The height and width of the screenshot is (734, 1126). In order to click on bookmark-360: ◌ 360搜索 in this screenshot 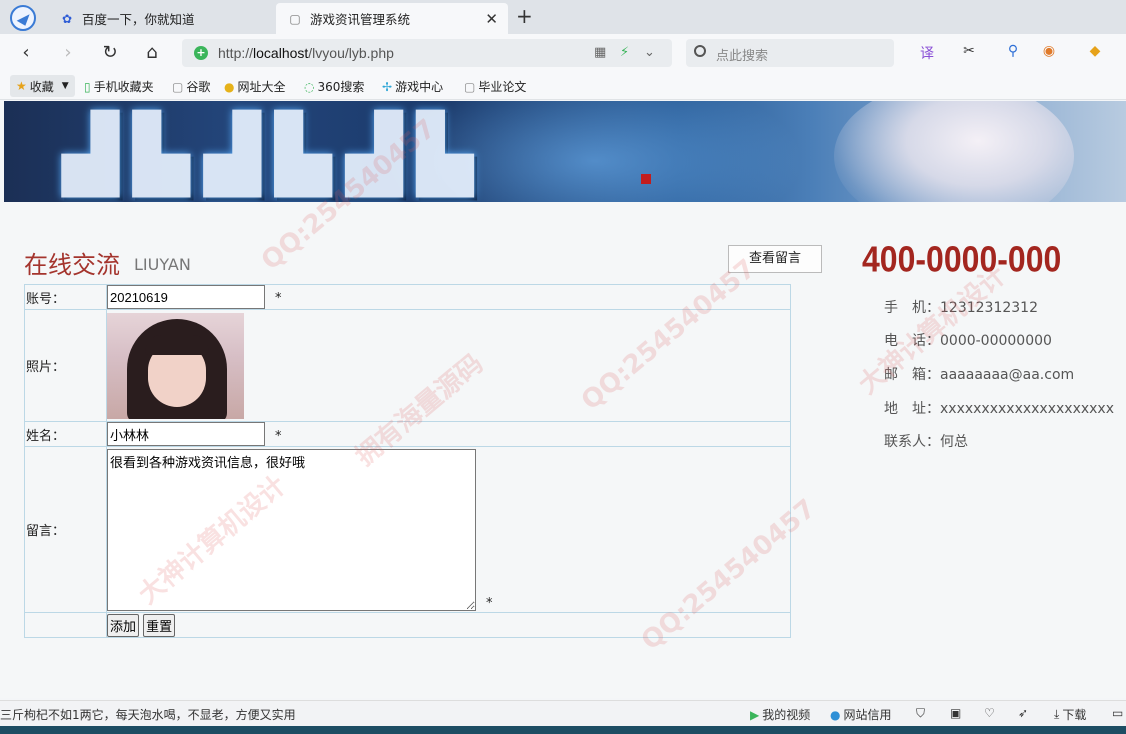, I will do `click(334, 86)`.